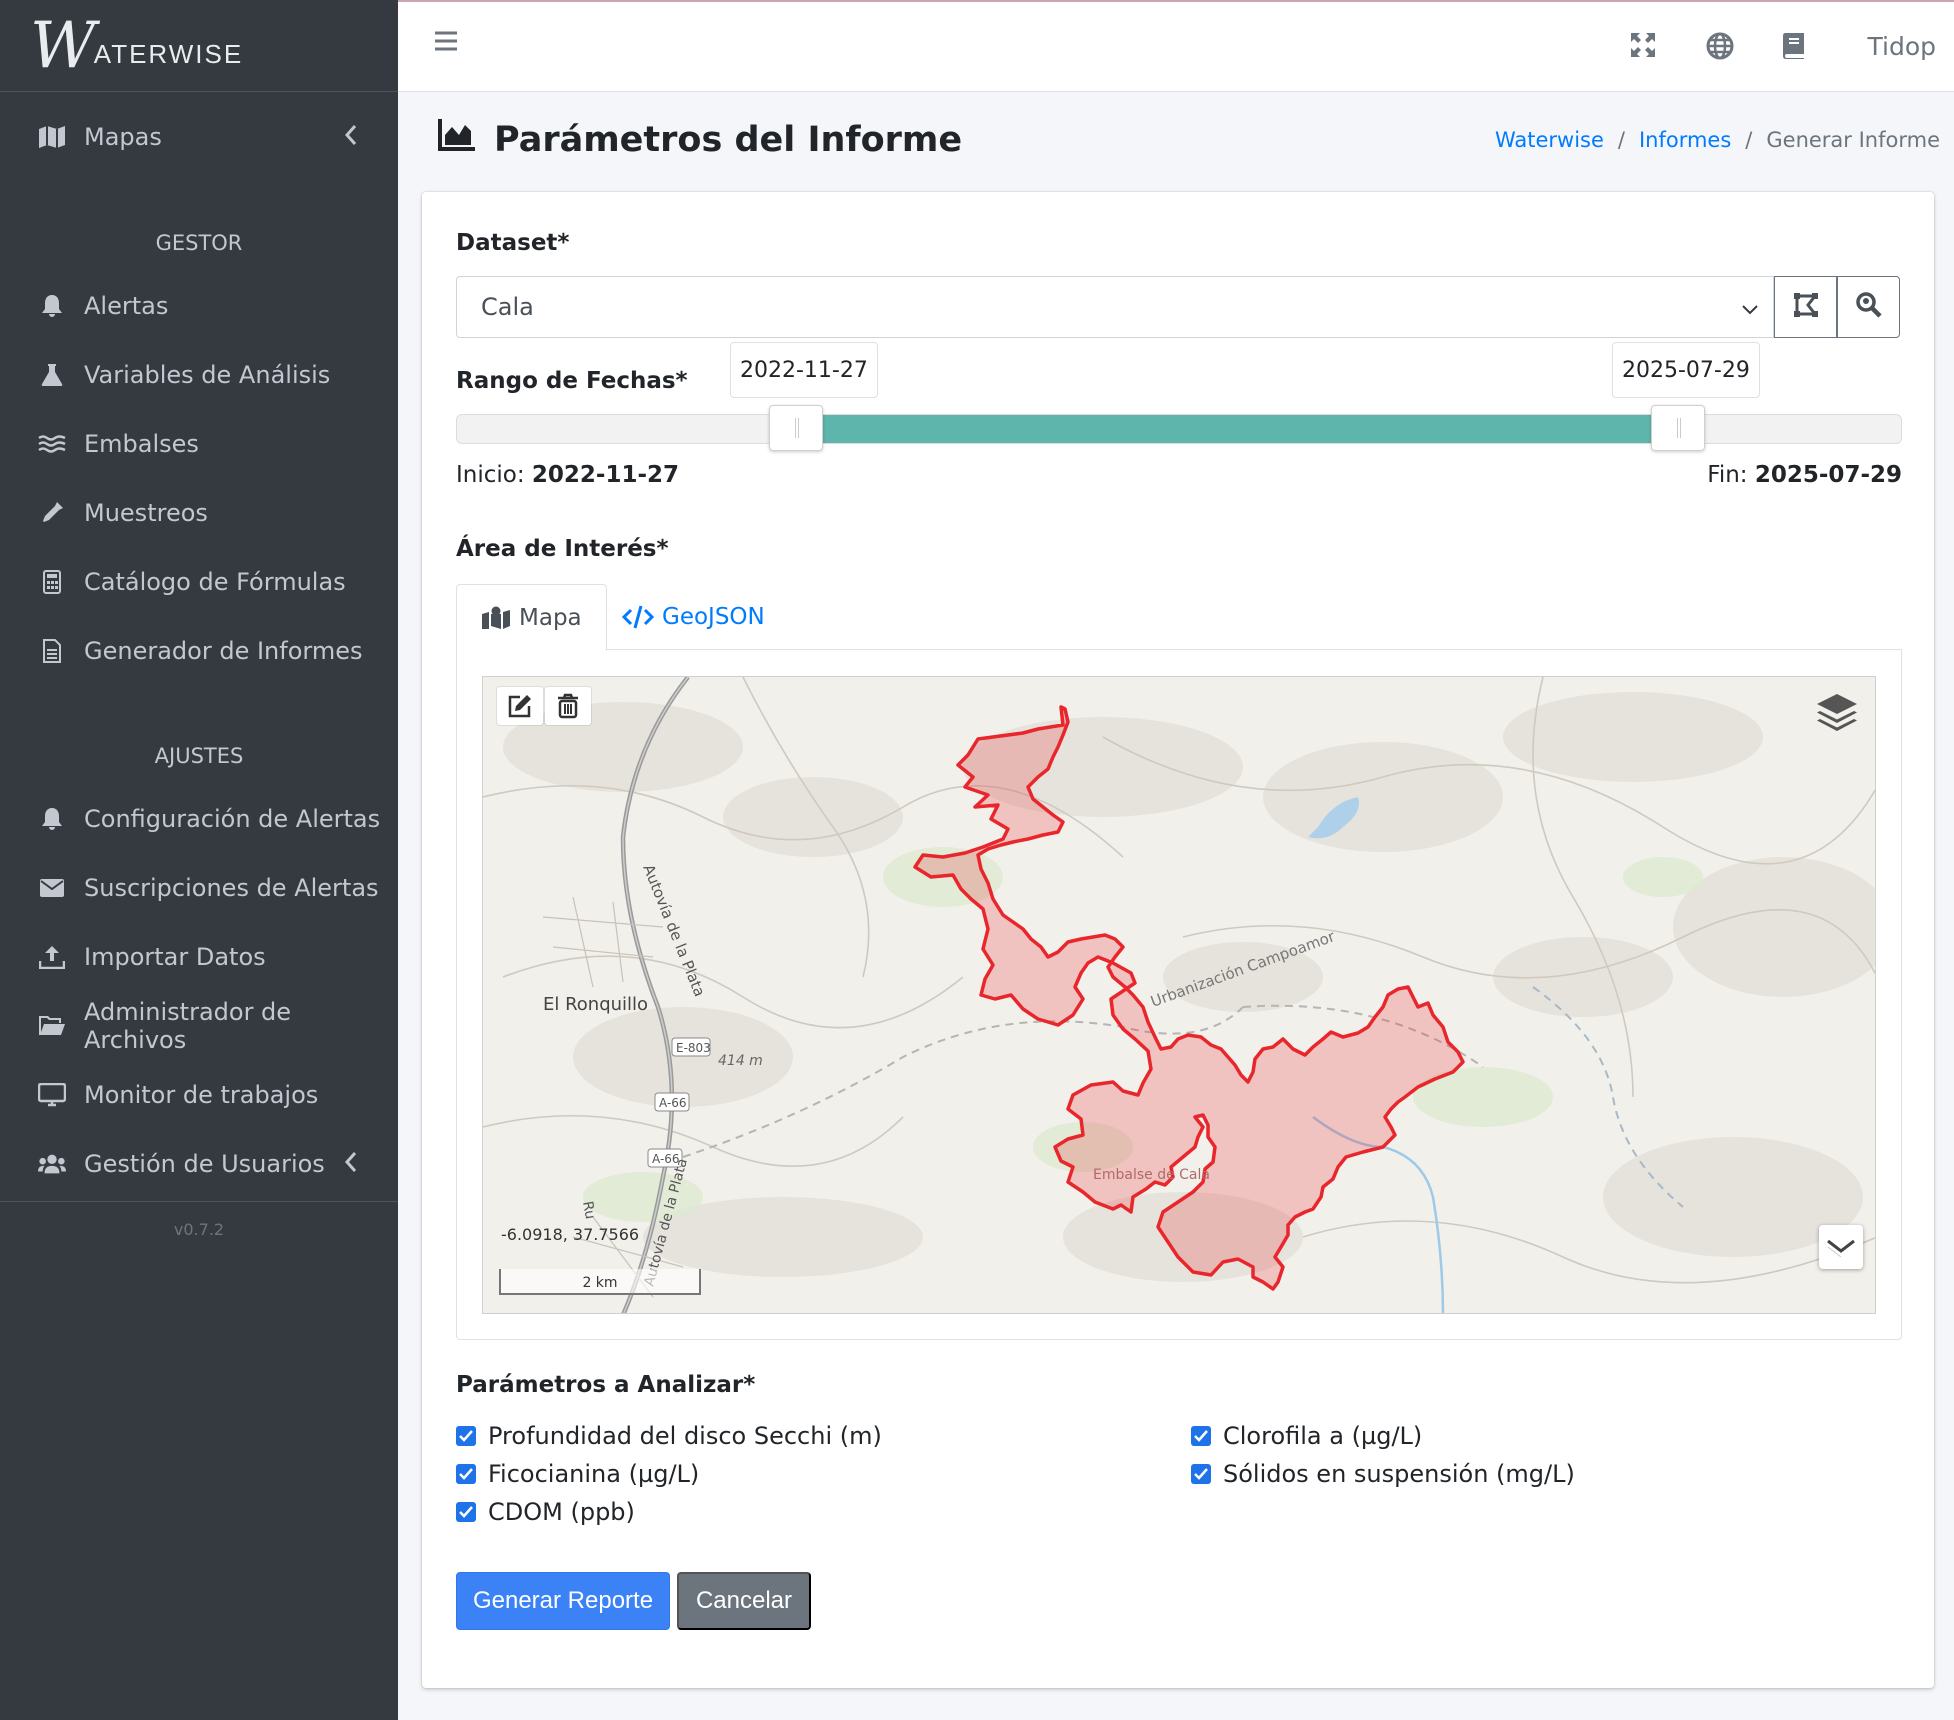 The image size is (1954, 1720). What do you see at coordinates (1902, 46) in the screenshot?
I see `user-menu: Tidop` at bounding box center [1902, 46].